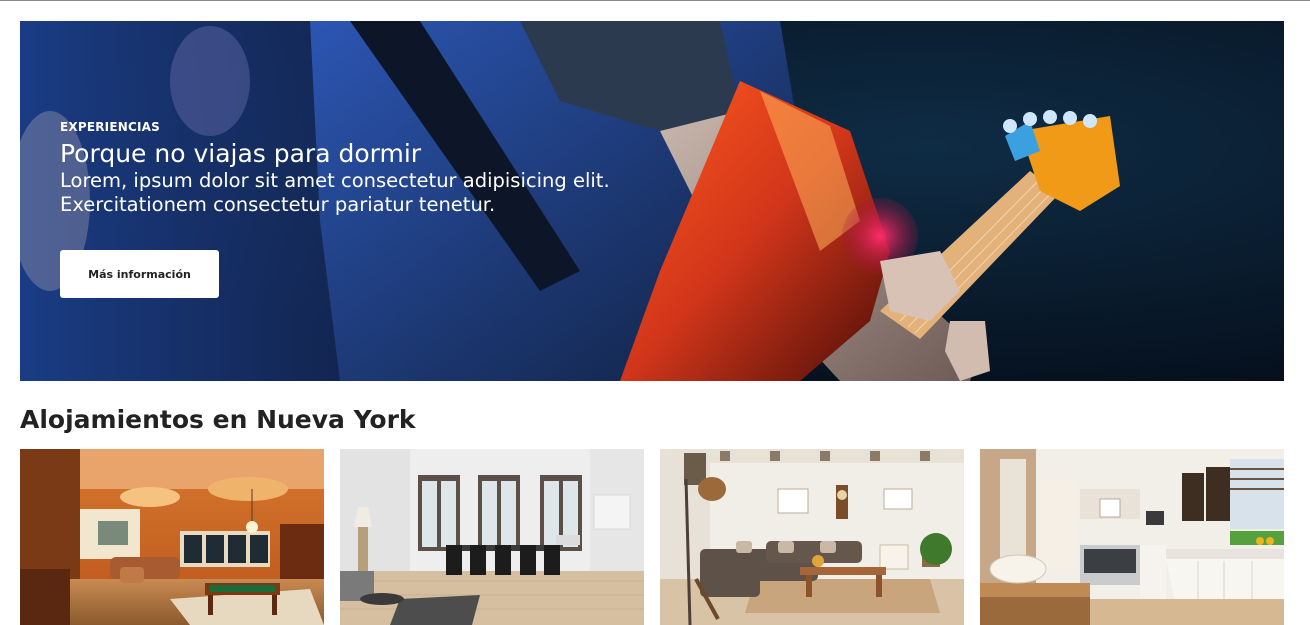 This screenshot has height=625, width=1310. What do you see at coordinates (218, 419) in the screenshot?
I see `section-title: Alojamientos en Nueva York` at bounding box center [218, 419].